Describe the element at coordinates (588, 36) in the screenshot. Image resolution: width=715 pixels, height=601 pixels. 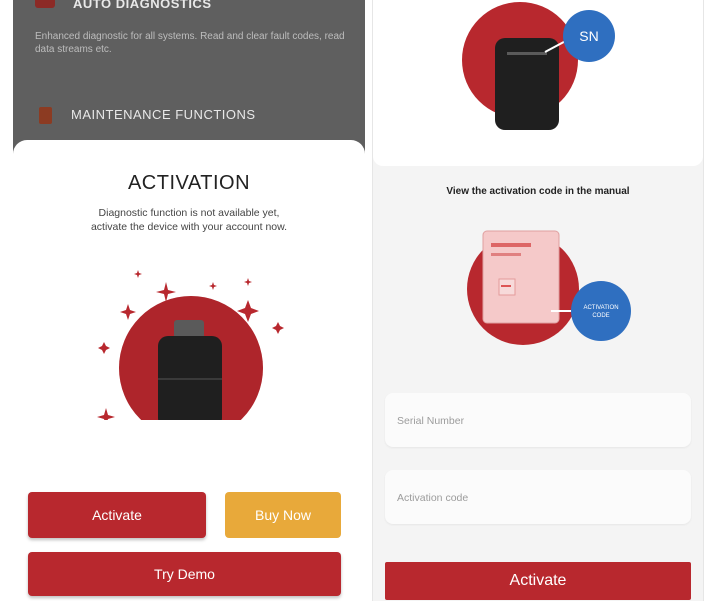
I see `sn-badge-text: SN` at that location.